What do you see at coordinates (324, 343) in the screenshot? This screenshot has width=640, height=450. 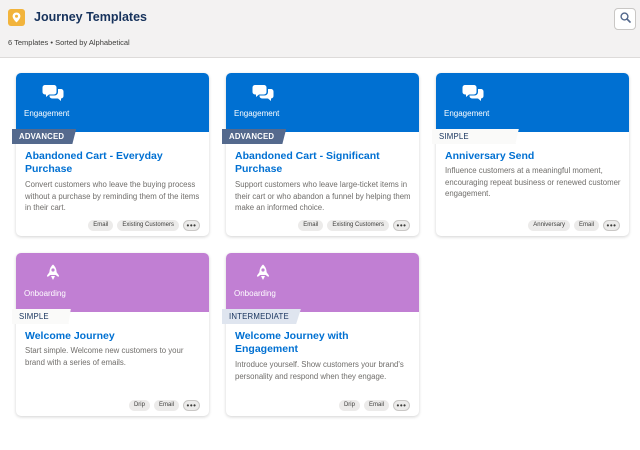 I see `card-title: Welcome Journey with Engagement` at bounding box center [324, 343].